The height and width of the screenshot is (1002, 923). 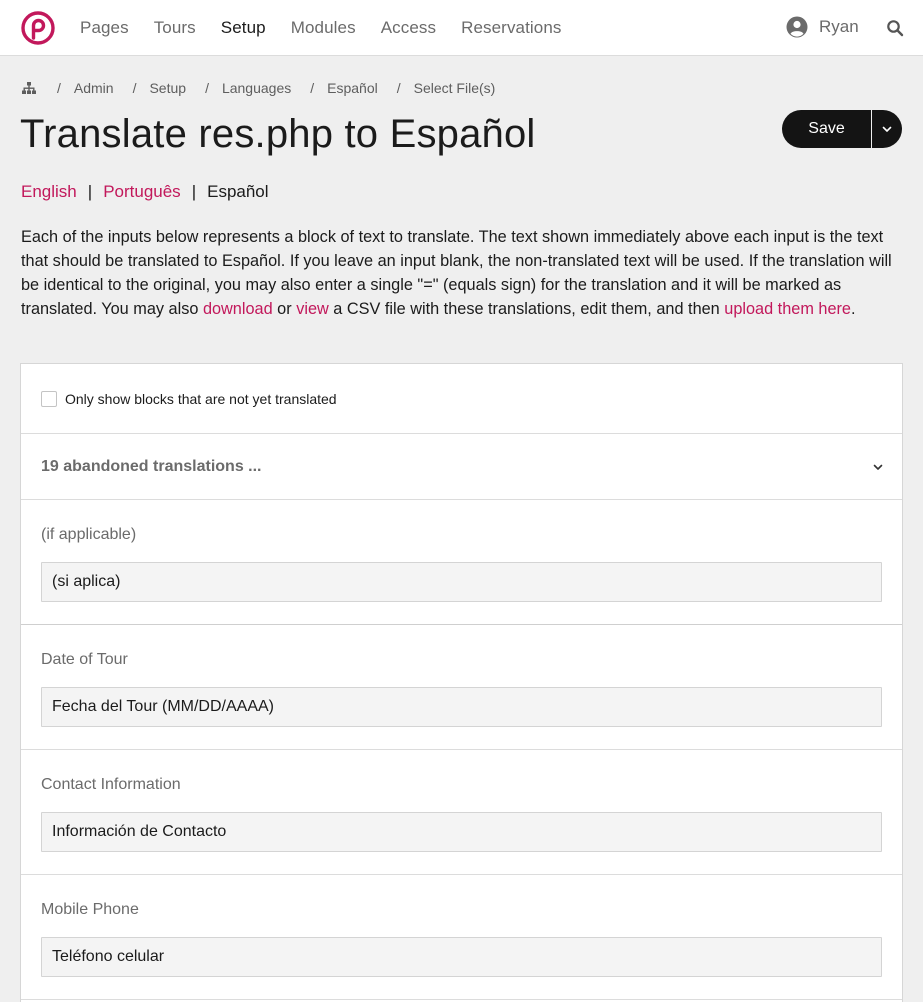 What do you see at coordinates (49, 192) in the screenshot?
I see `language-english-link: English` at bounding box center [49, 192].